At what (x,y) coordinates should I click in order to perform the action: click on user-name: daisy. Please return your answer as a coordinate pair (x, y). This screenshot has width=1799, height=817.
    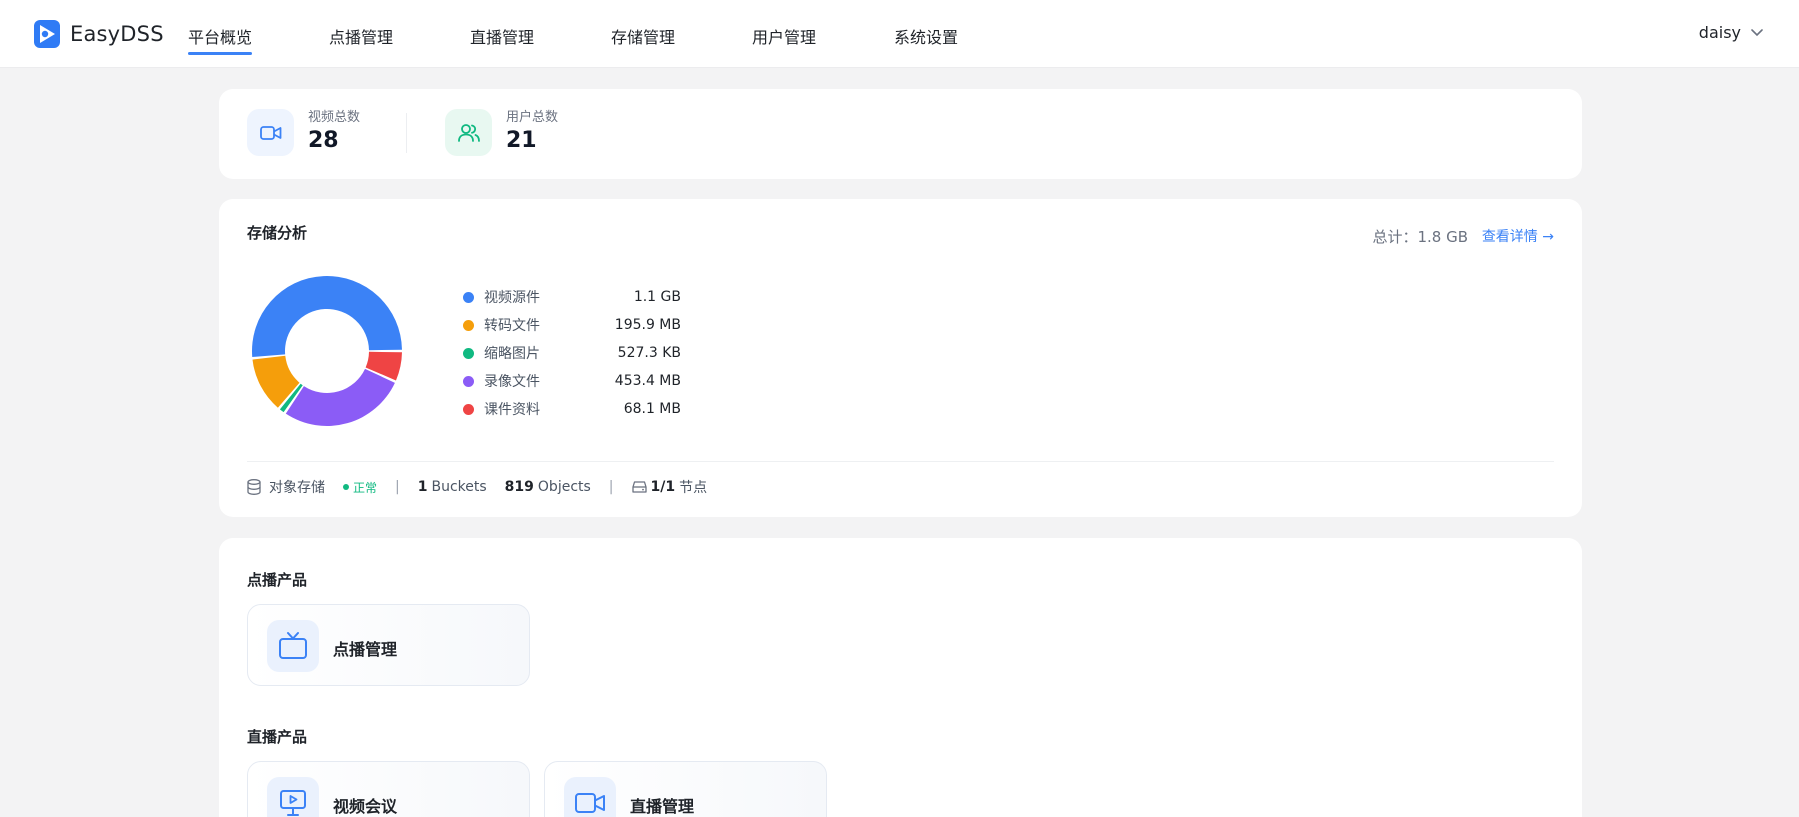
    Looking at the image, I should click on (1719, 32).